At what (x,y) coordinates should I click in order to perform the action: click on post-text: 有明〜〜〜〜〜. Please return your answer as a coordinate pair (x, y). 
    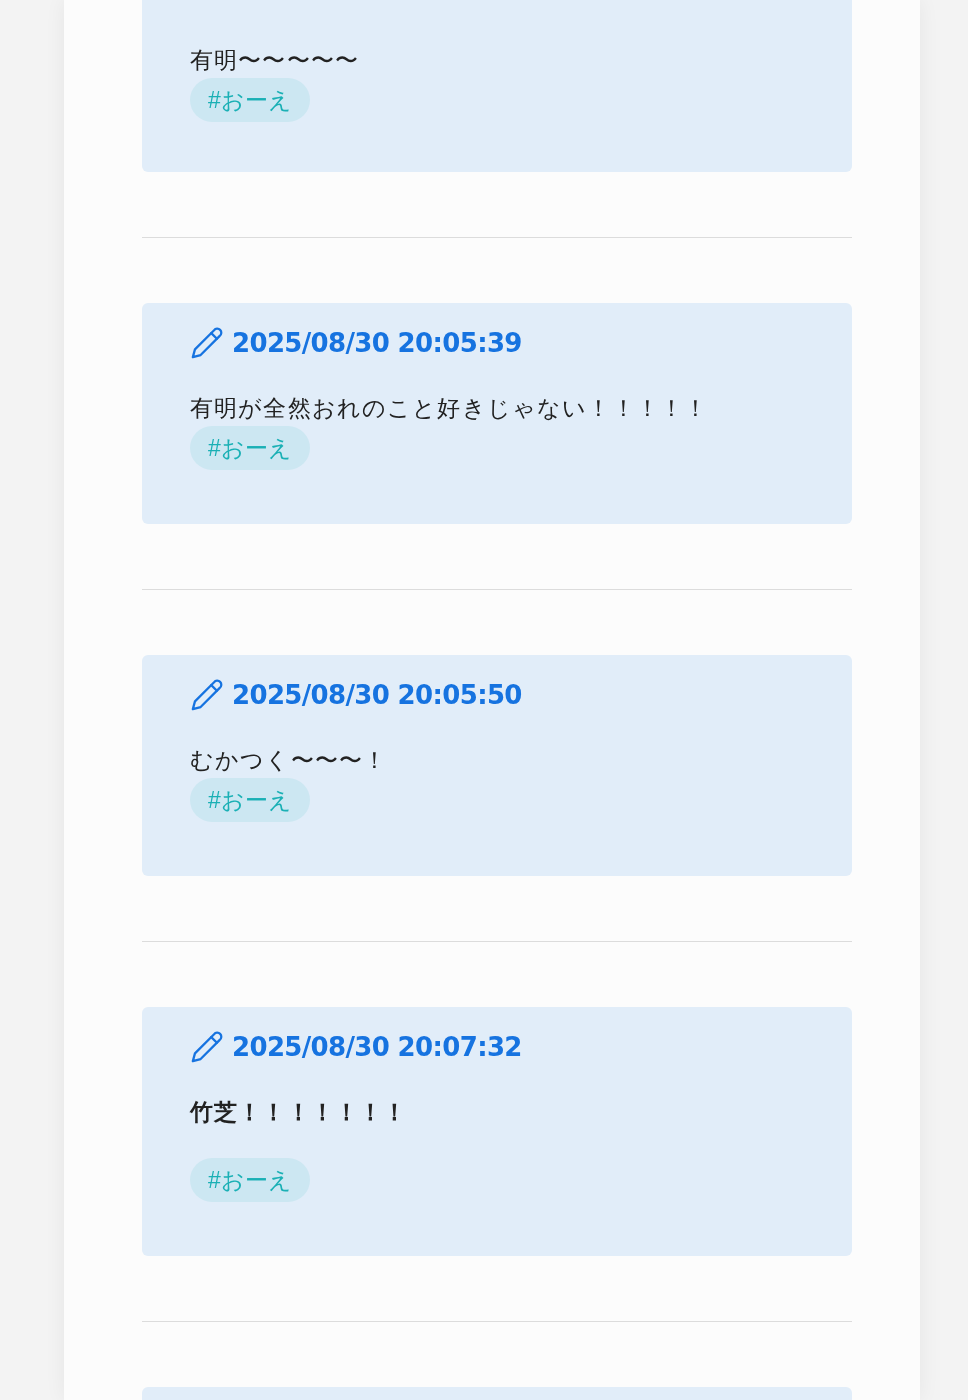
    Looking at the image, I should click on (275, 60).